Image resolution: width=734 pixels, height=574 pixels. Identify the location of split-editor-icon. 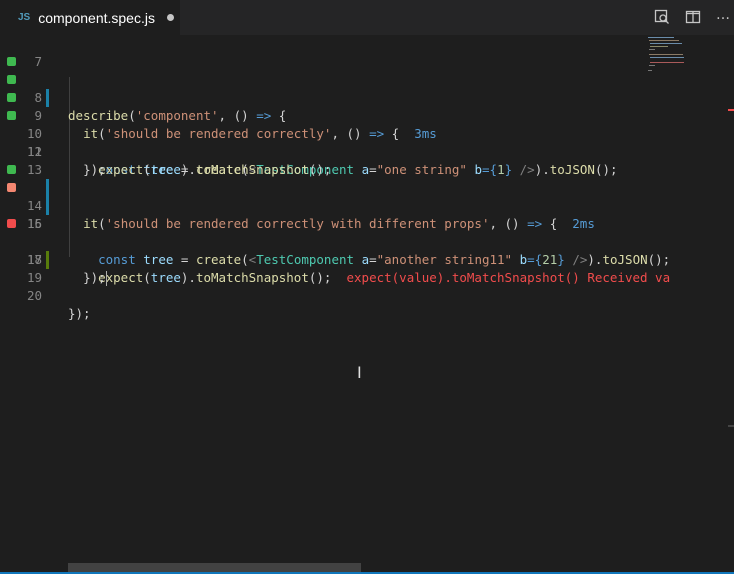
(693, 17).